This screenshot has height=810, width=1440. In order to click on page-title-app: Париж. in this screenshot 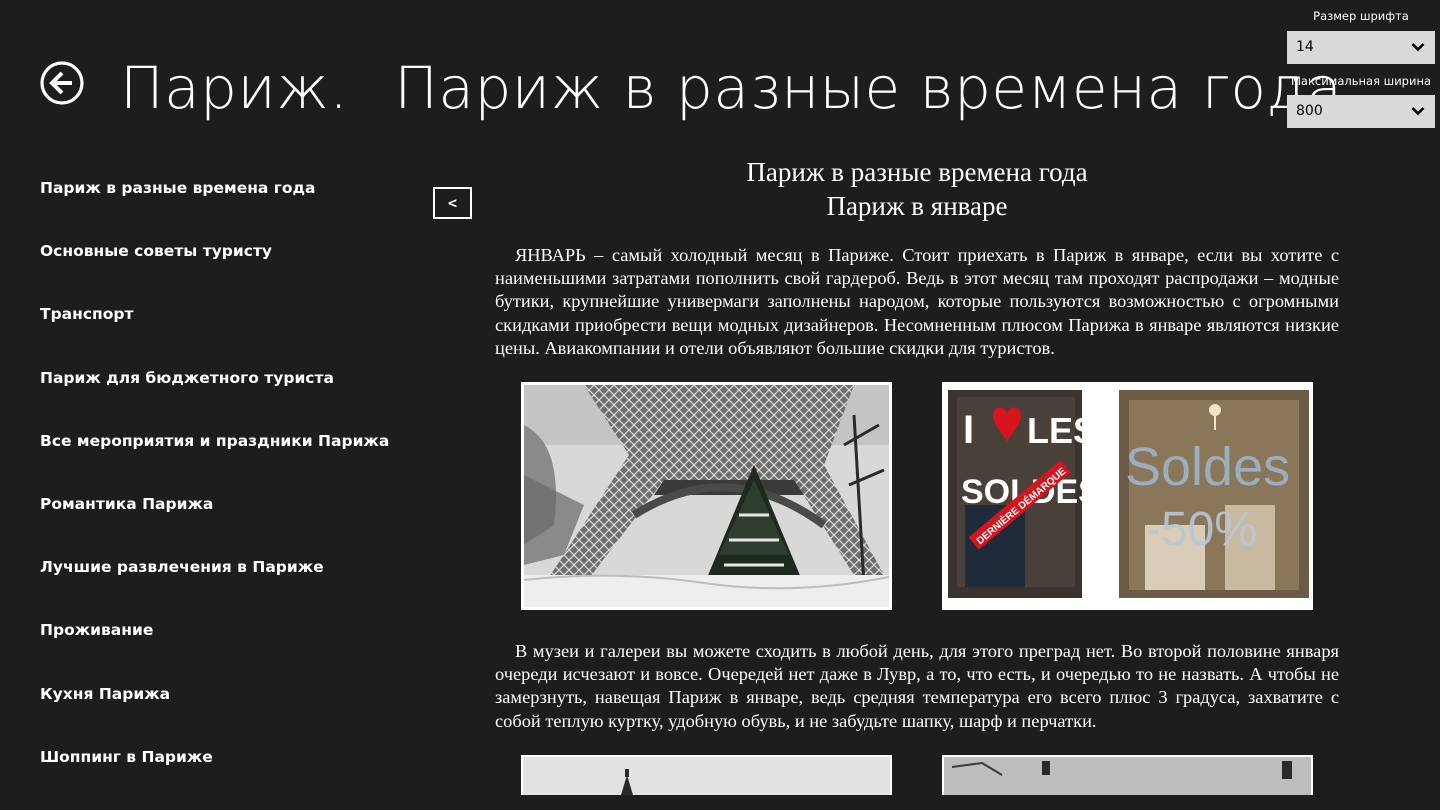, I will do `click(234, 88)`.